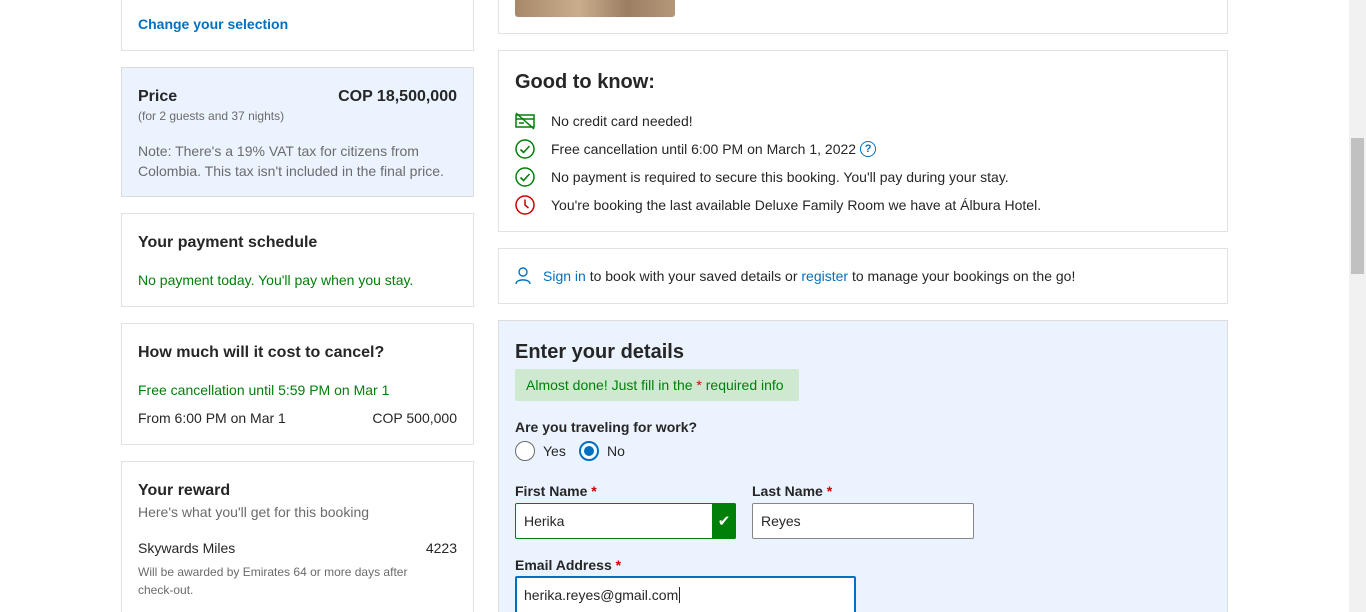  What do you see at coordinates (525, 121) in the screenshot?
I see `no-card-icon` at bounding box center [525, 121].